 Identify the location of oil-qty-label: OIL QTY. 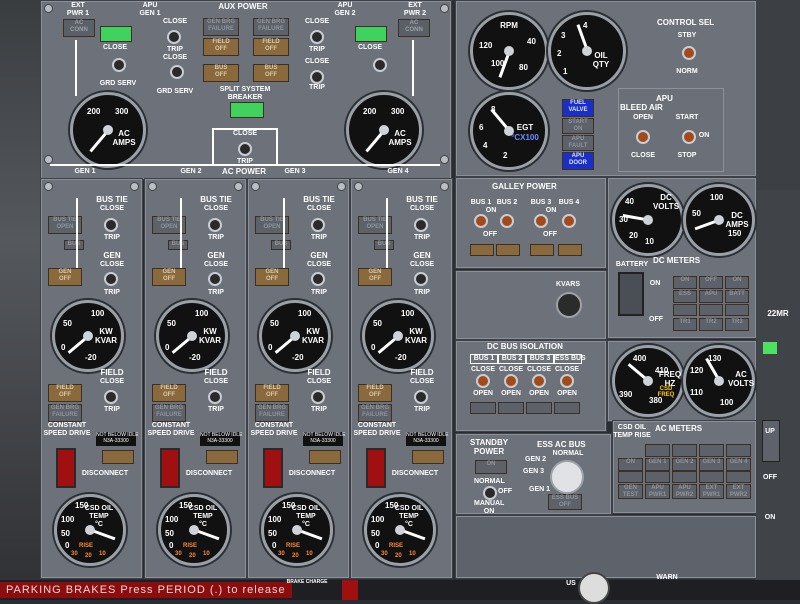
(601, 60).